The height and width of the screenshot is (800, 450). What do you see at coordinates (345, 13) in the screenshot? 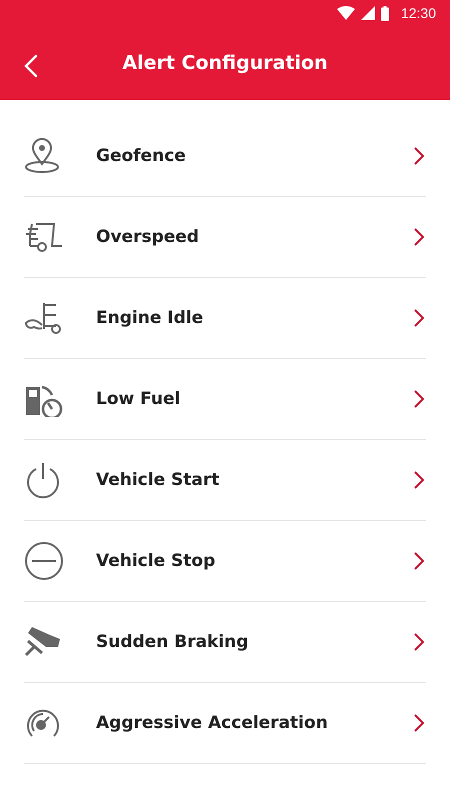
I see `wifi-icon` at bounding box center [345, 13].